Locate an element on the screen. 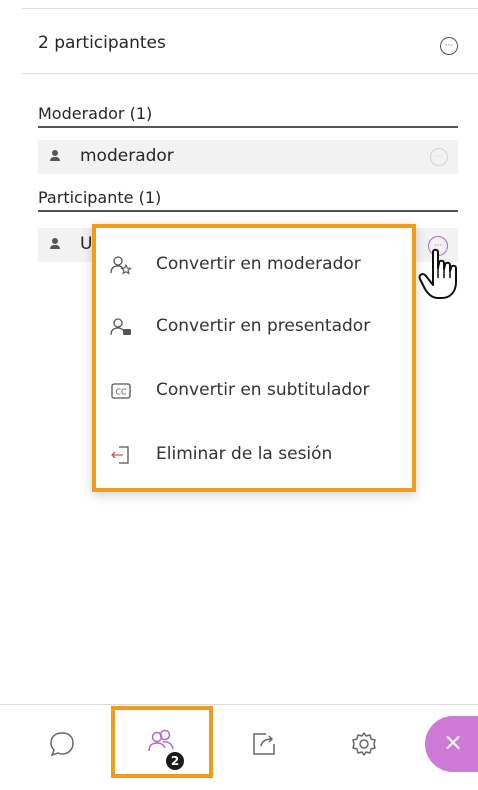  bottom-divider is located at coordinates (239, 704).